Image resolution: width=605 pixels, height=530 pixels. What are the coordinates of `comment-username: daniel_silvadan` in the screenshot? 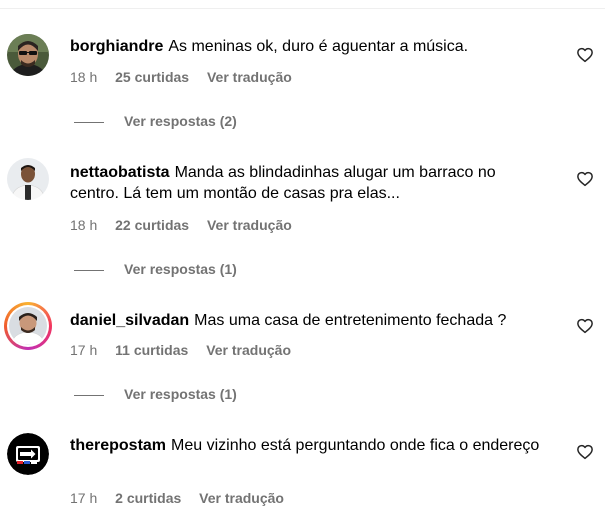 It's located at (129, 320).